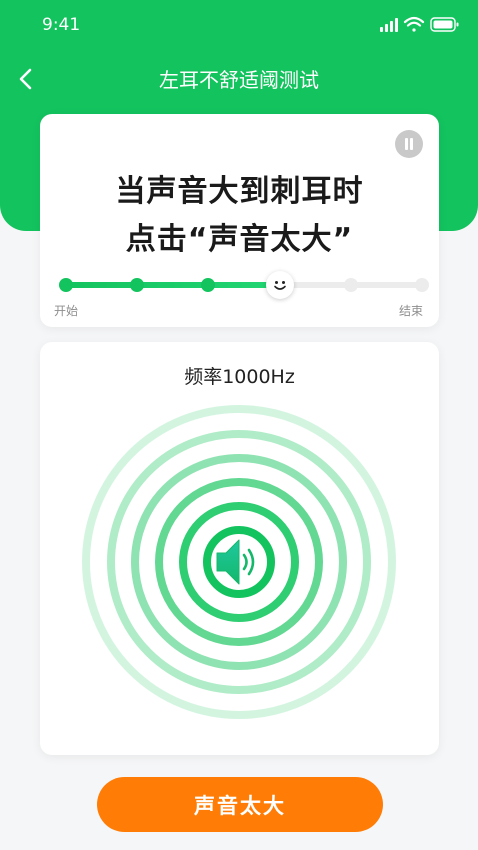  I want to click on progress-end-label: 结束, so click(410, 311).